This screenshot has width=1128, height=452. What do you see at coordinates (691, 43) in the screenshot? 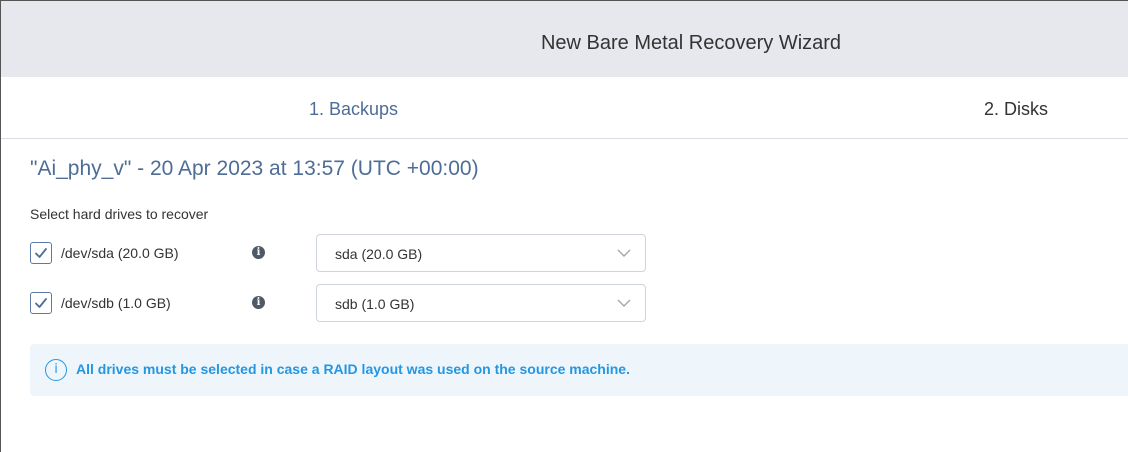
I see `wizard-title: New Bare Metal Recovery Wizard` at bounding box center [691, 43].